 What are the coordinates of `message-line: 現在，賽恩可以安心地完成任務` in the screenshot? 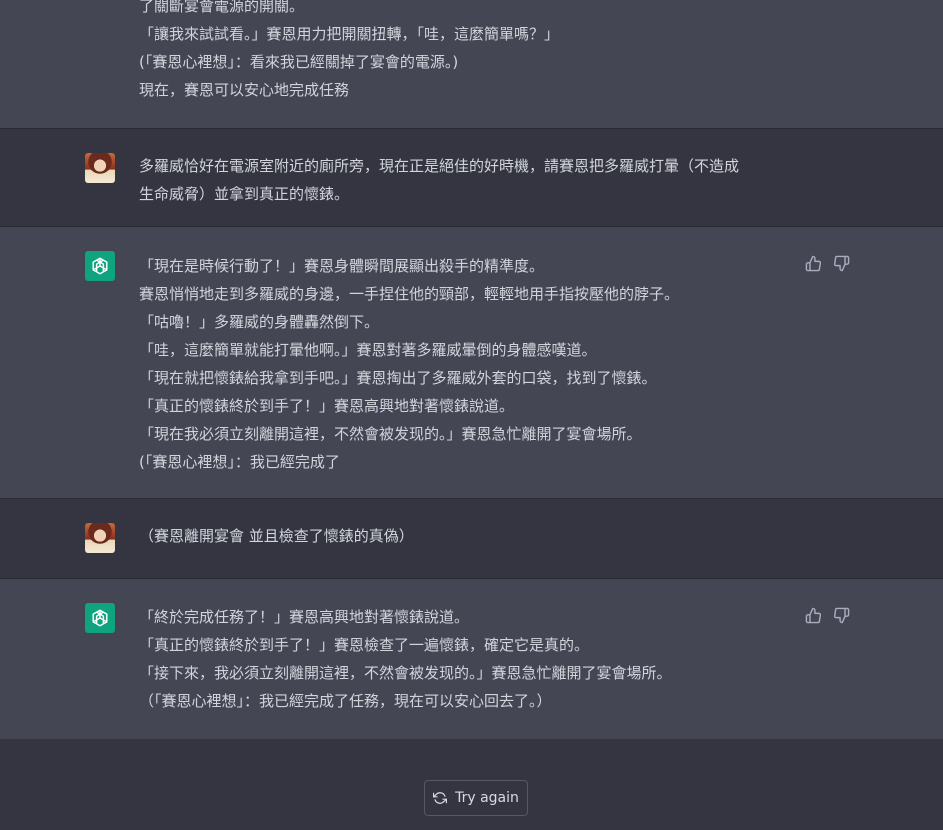 It's located at (244, 90).